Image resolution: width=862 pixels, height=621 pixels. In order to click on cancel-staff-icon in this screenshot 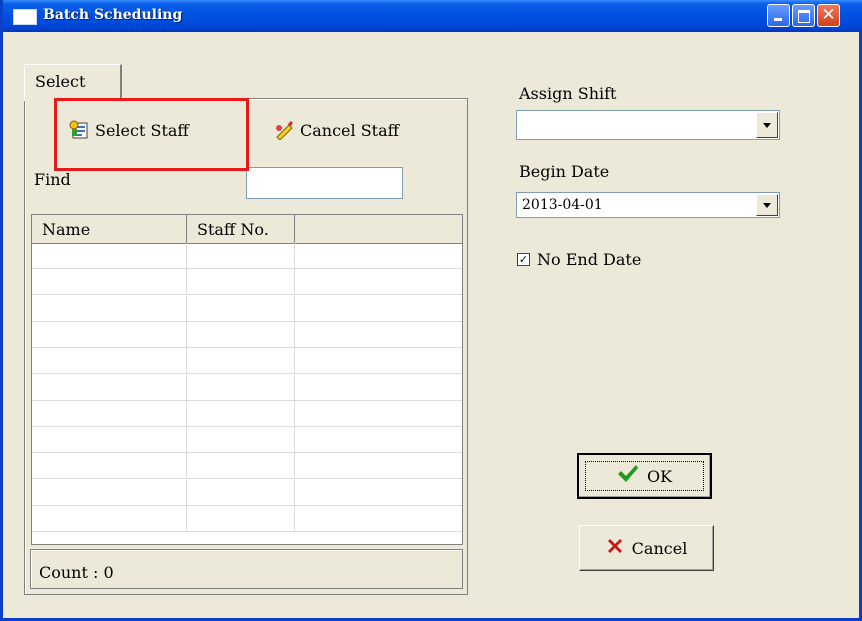, I will do `click(284, 130)`.